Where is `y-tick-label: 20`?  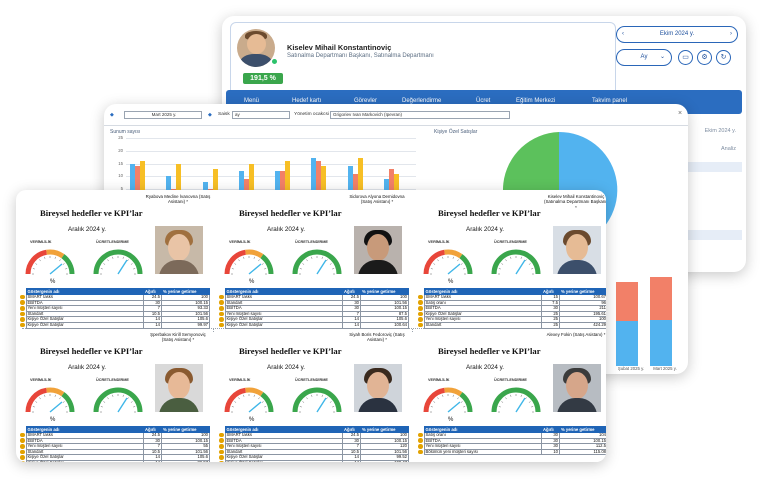
y-tick-label: 20 is located at coordinates (120, 150).